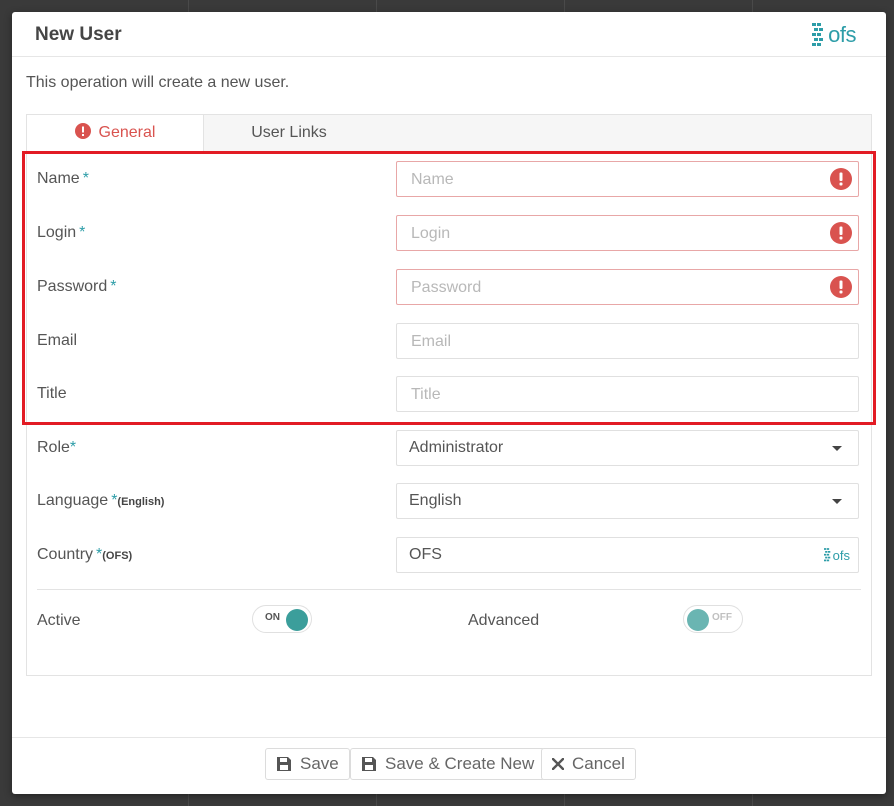 This screenshot has height=806, width=894. I want to click on tab-general-label: General, so click(127, 132).